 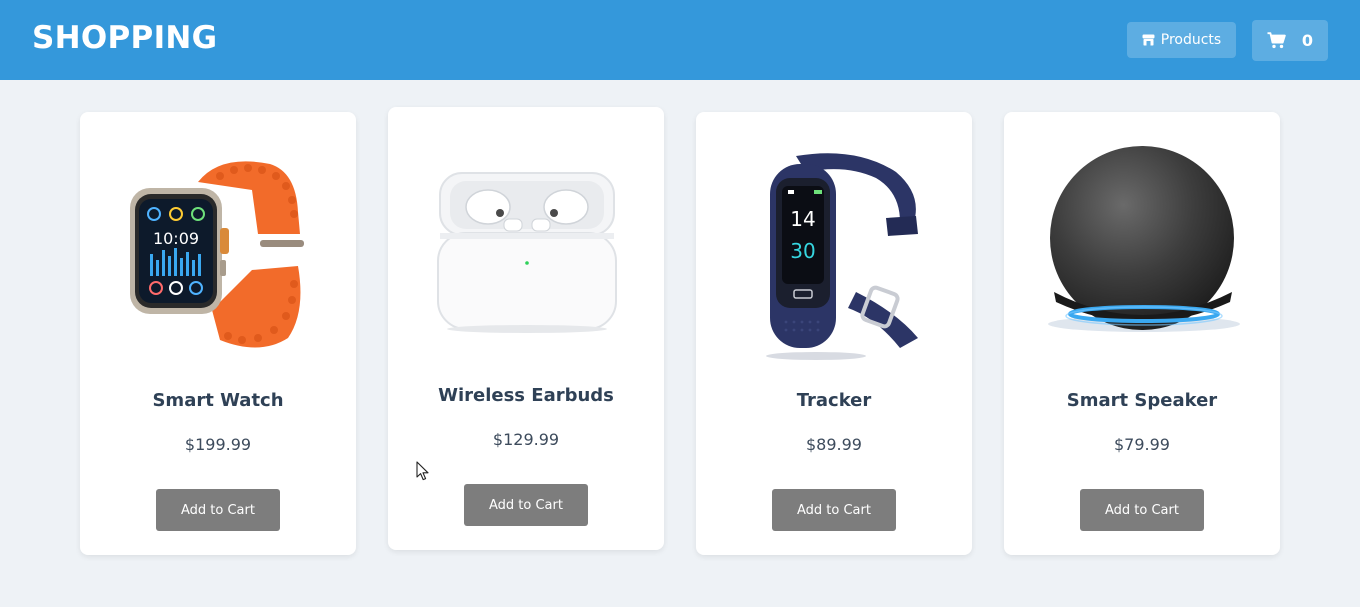 I want to click on product-name: Tracker, so click(x=834, y=400).